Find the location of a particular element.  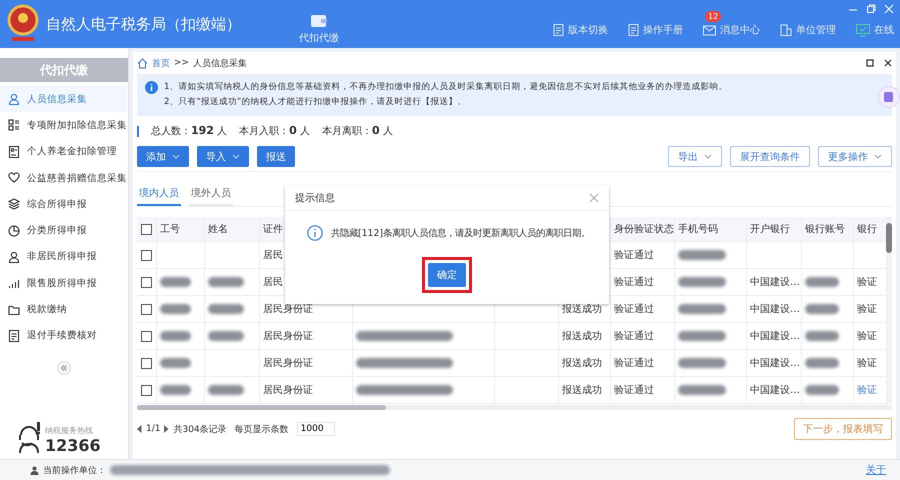

sidebar-item: 公益慈善捐赠信息采集 is located at coordinates (63, 178).